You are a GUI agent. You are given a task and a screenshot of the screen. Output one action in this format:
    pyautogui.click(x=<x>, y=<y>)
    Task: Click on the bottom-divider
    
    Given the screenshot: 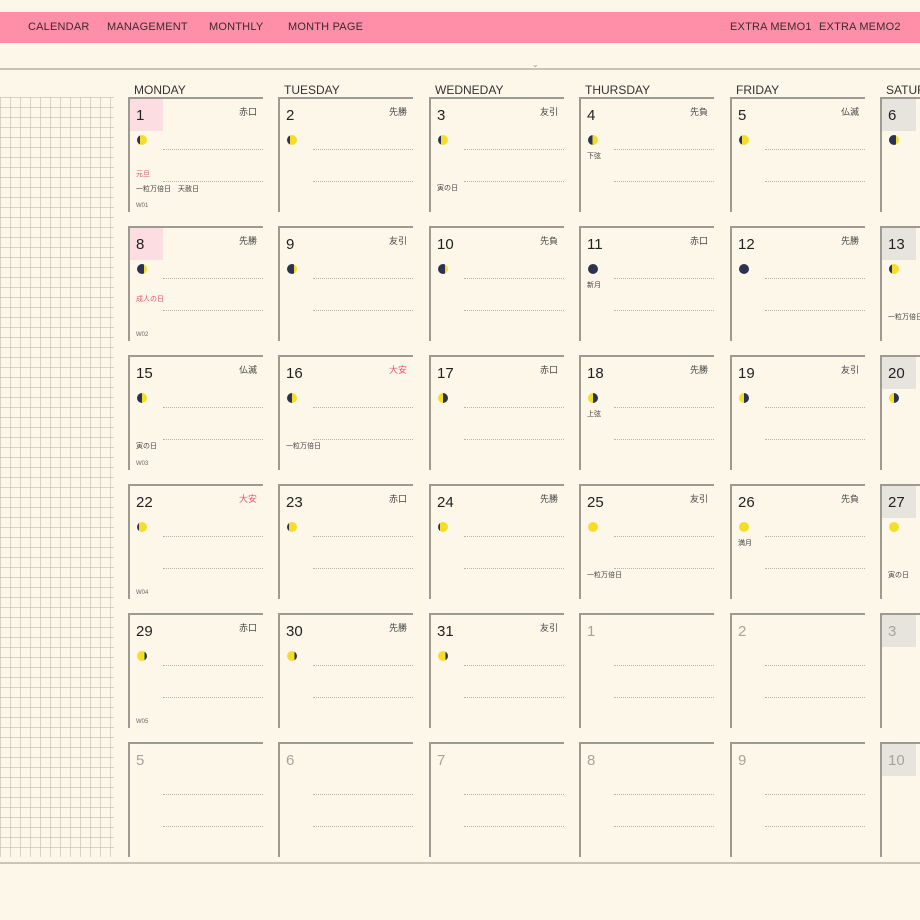 What is the action you would take?
    pyautogui.click(x=460, y=863)
    